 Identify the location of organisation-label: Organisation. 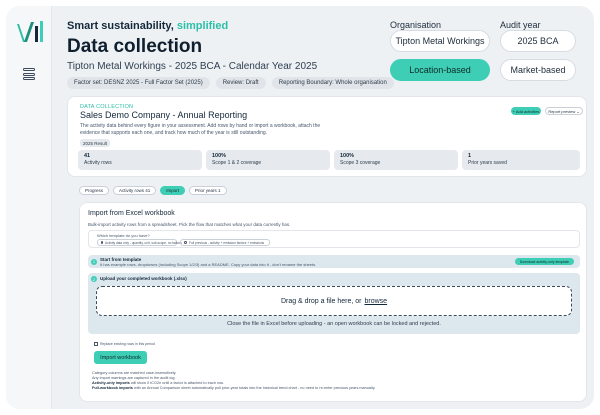
(416, 25).